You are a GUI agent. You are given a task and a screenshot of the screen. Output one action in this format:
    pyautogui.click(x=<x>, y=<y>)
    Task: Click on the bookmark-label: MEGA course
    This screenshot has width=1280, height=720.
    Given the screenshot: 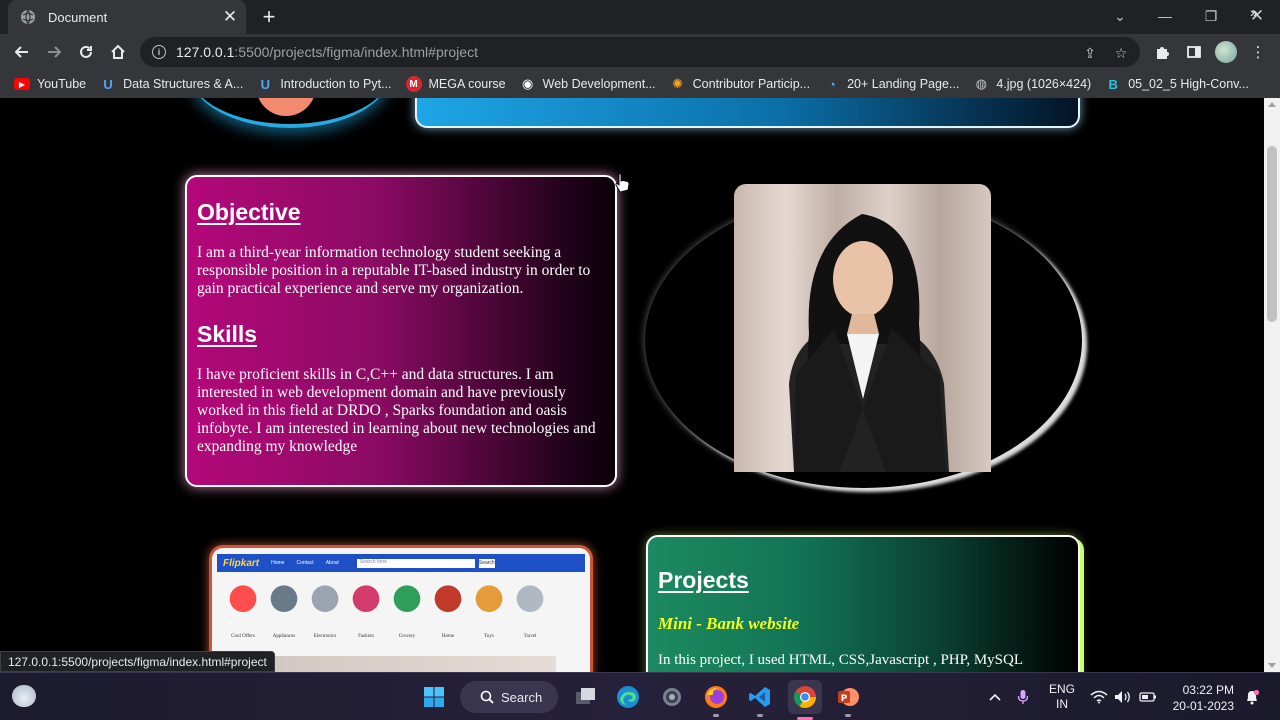 What is the action you would take?
    pyautogui.click(x=467, y=84)
    